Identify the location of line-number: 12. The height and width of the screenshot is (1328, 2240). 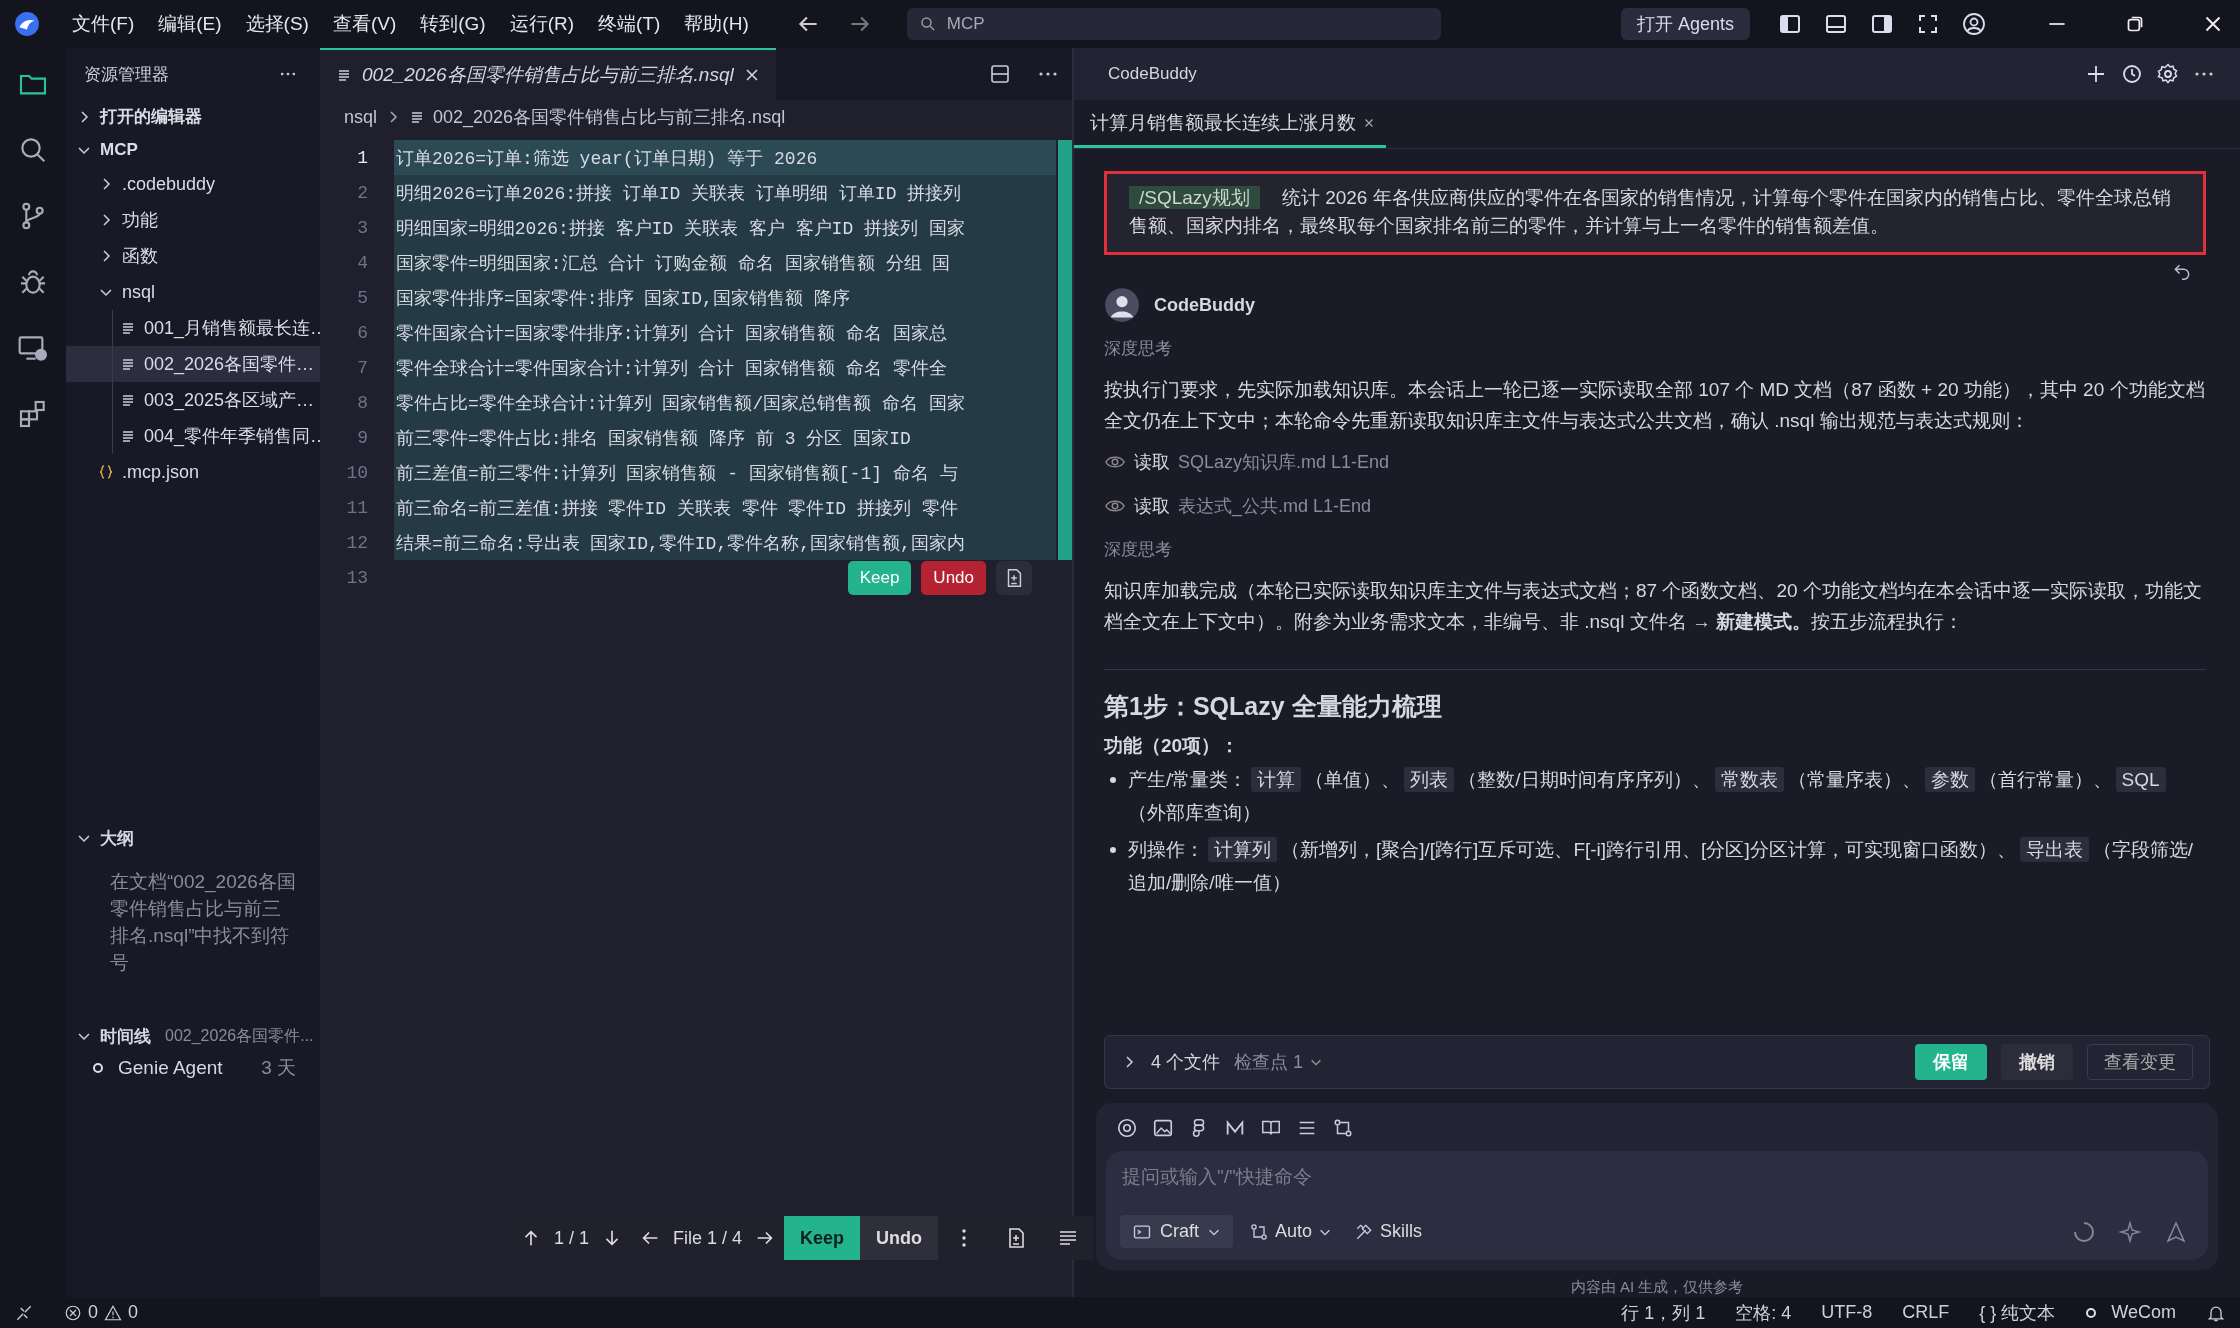
(356, 542).